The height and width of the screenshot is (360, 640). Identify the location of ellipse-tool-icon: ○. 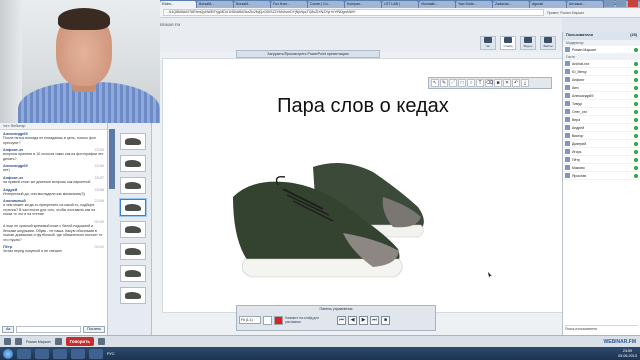
(471, 83).